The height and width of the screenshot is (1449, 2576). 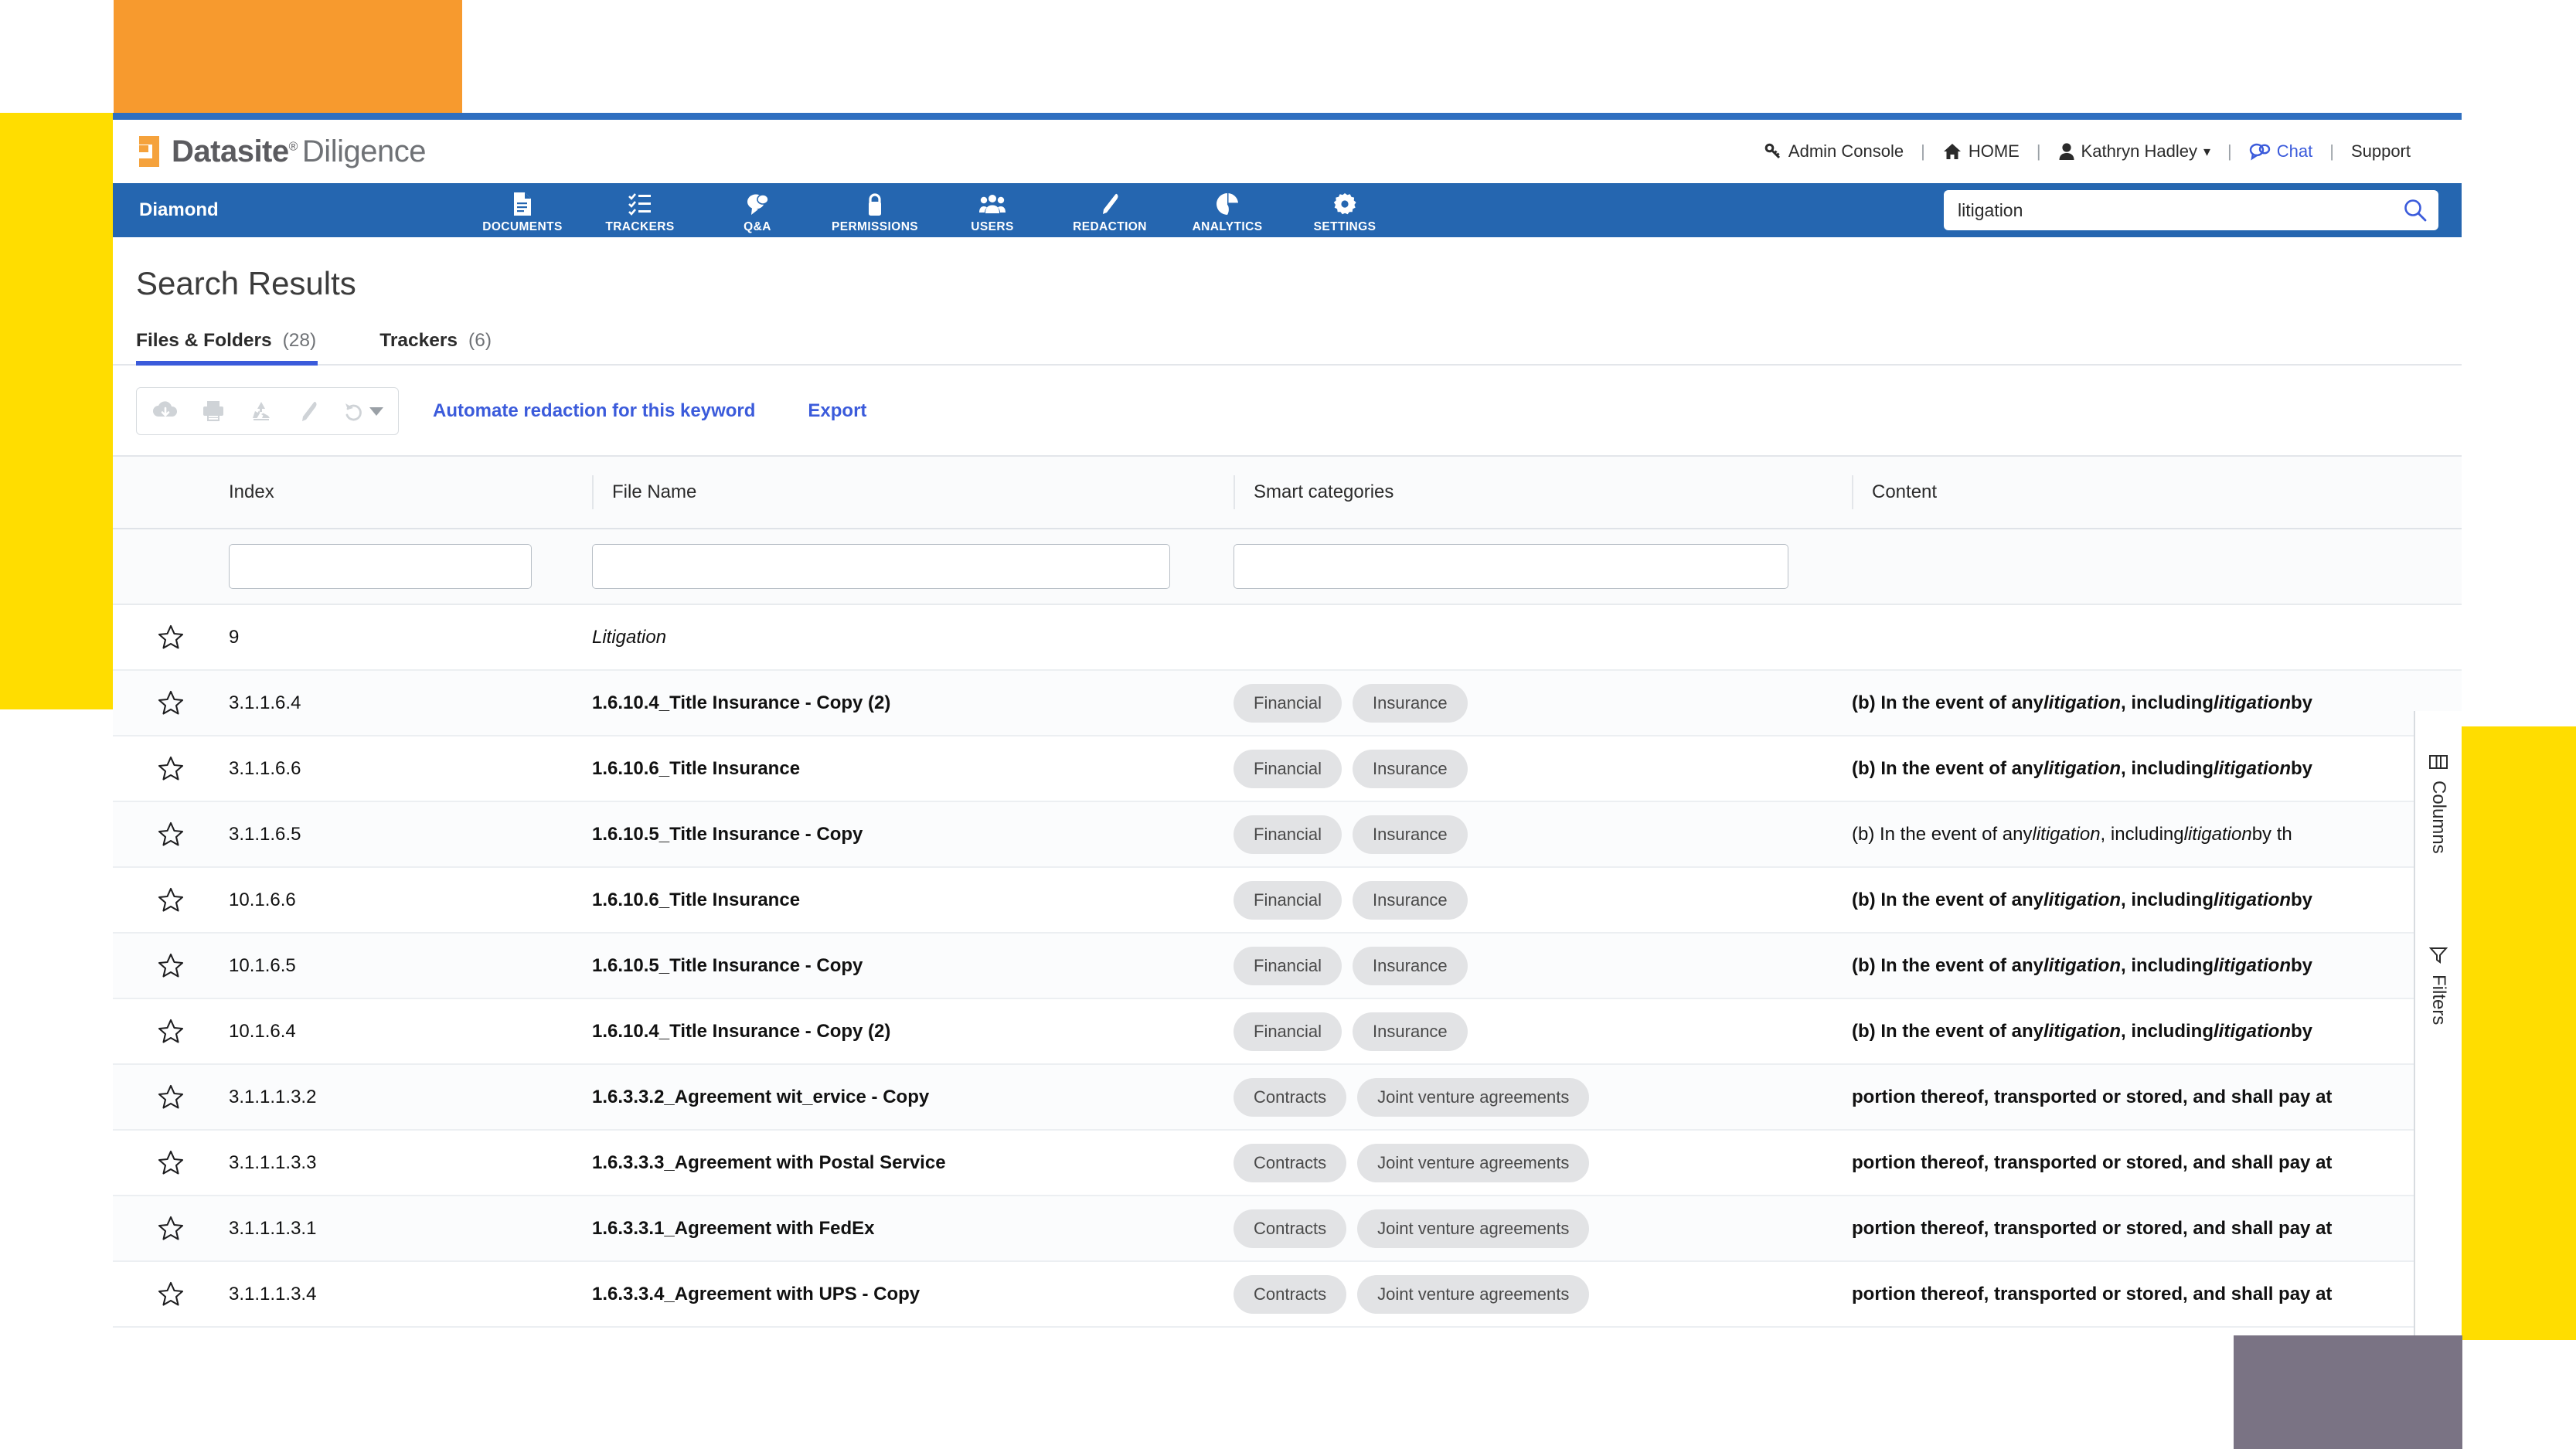 I want to click on cell-file-name: 1.6.3.3.3_Agreement with Postal Service, so click(x=913, y=1163).